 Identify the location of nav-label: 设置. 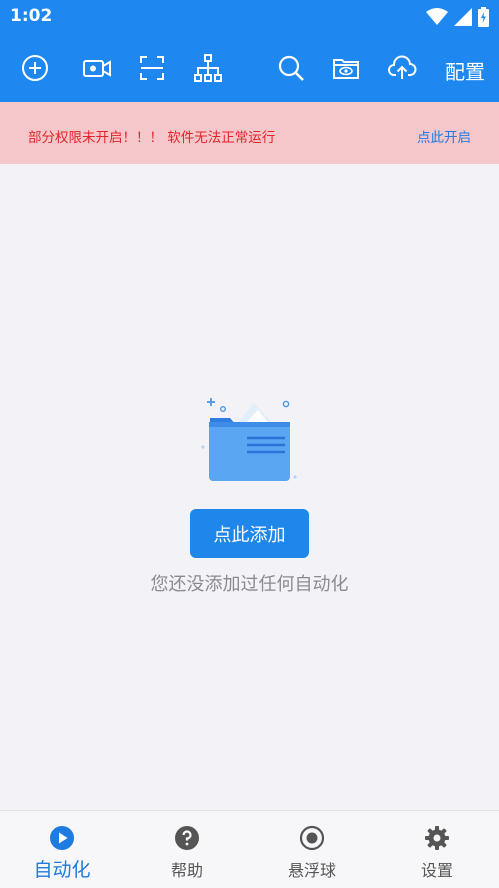
(436, 870).